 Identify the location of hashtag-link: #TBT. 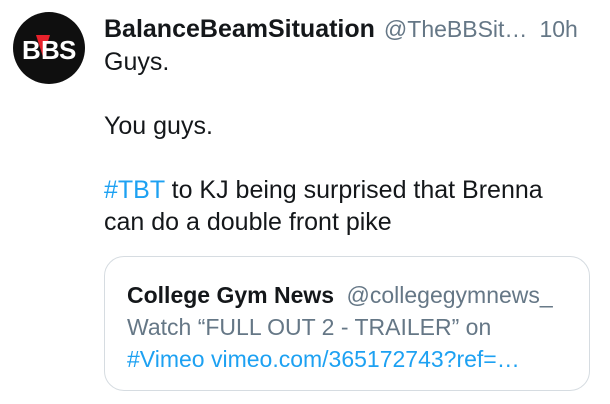
(134, 190).